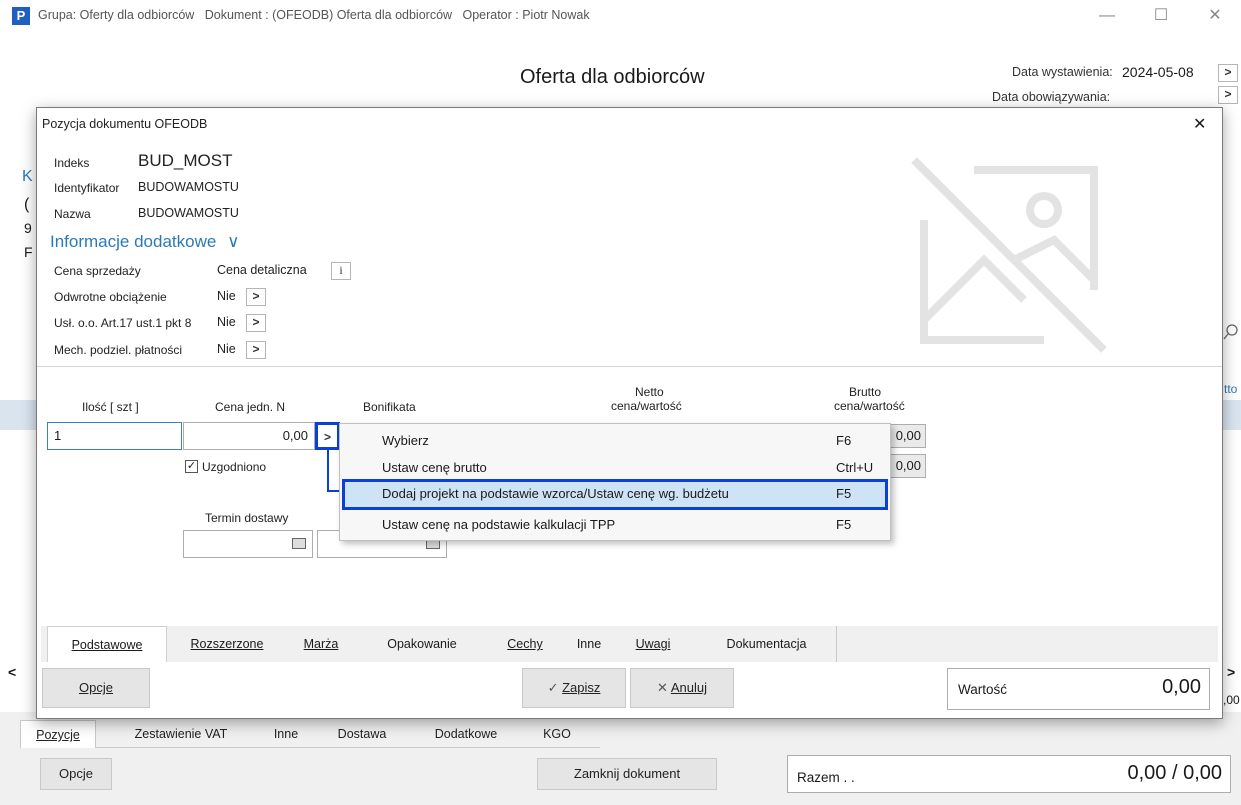 Image resolution: width=1241 pixels, height=805 pixels. I want to click on identyfikator-label: Identyfikator, so click(87, 188).